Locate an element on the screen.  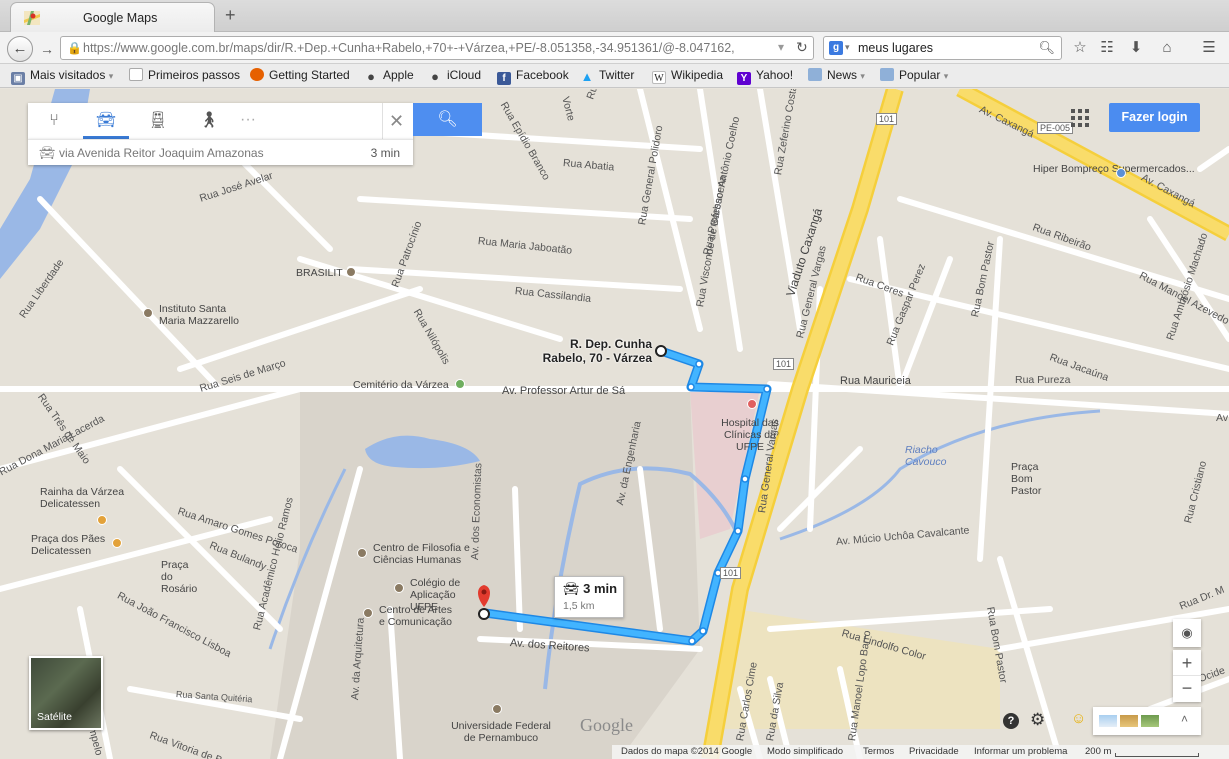
map-scale-bar is located at coordinates (1157, 755).